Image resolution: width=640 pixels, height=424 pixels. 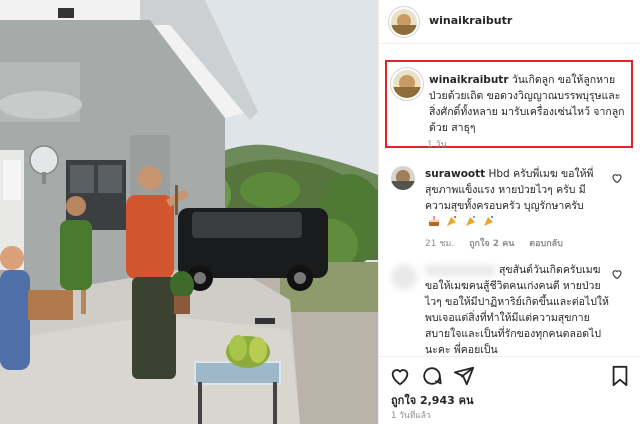 What do you see at coordinates (470, 20) in the screenshot?
I see `author-username: winaikraibutr` at bounding box center [470, 20].